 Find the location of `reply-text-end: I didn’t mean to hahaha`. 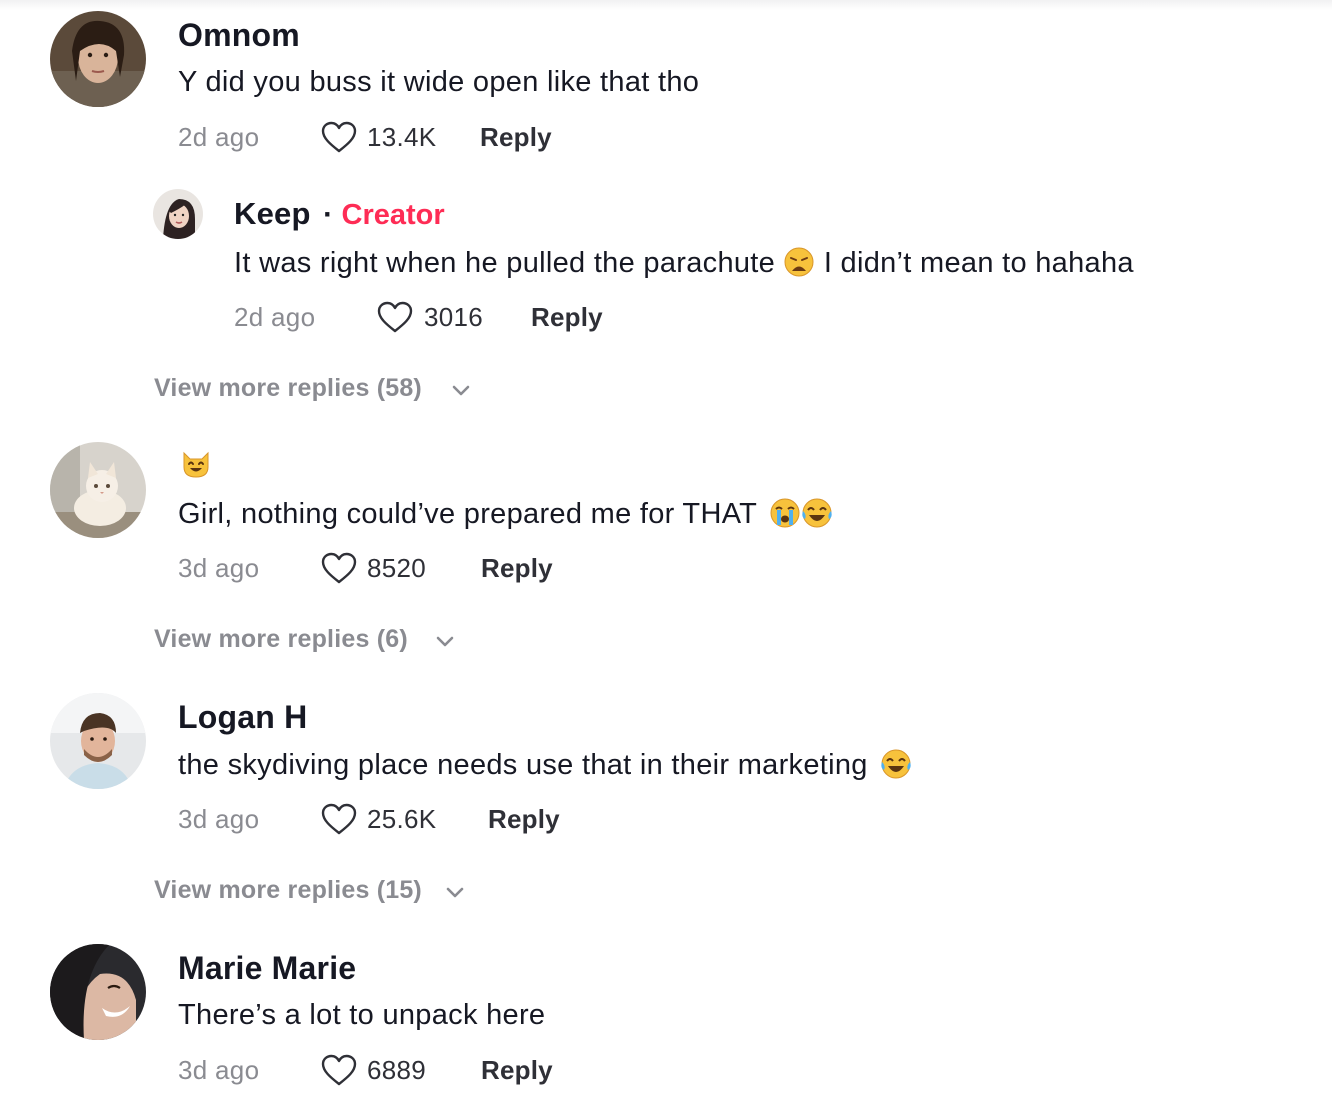

reply-text-end: I didn’t mean to hahaha is located at coordinates (978, 263).